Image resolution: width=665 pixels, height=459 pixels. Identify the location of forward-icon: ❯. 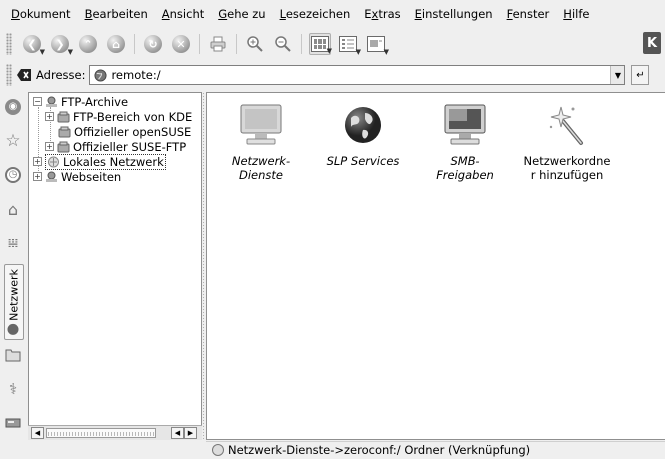
(60, 44).